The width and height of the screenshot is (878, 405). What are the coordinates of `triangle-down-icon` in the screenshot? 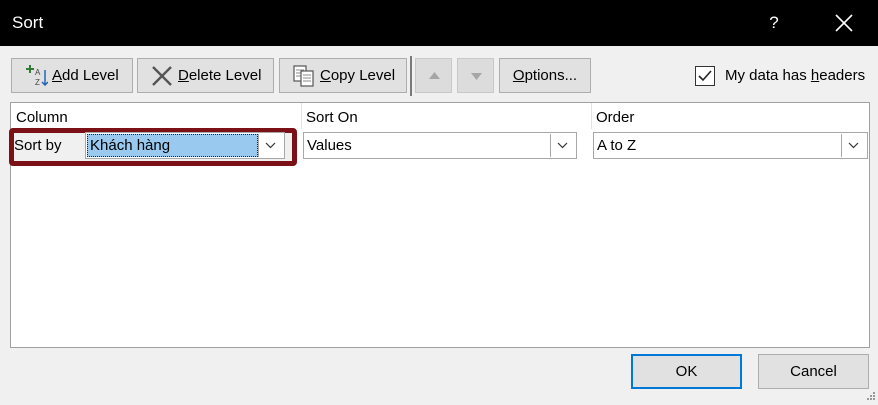 It's located at (476, 76).